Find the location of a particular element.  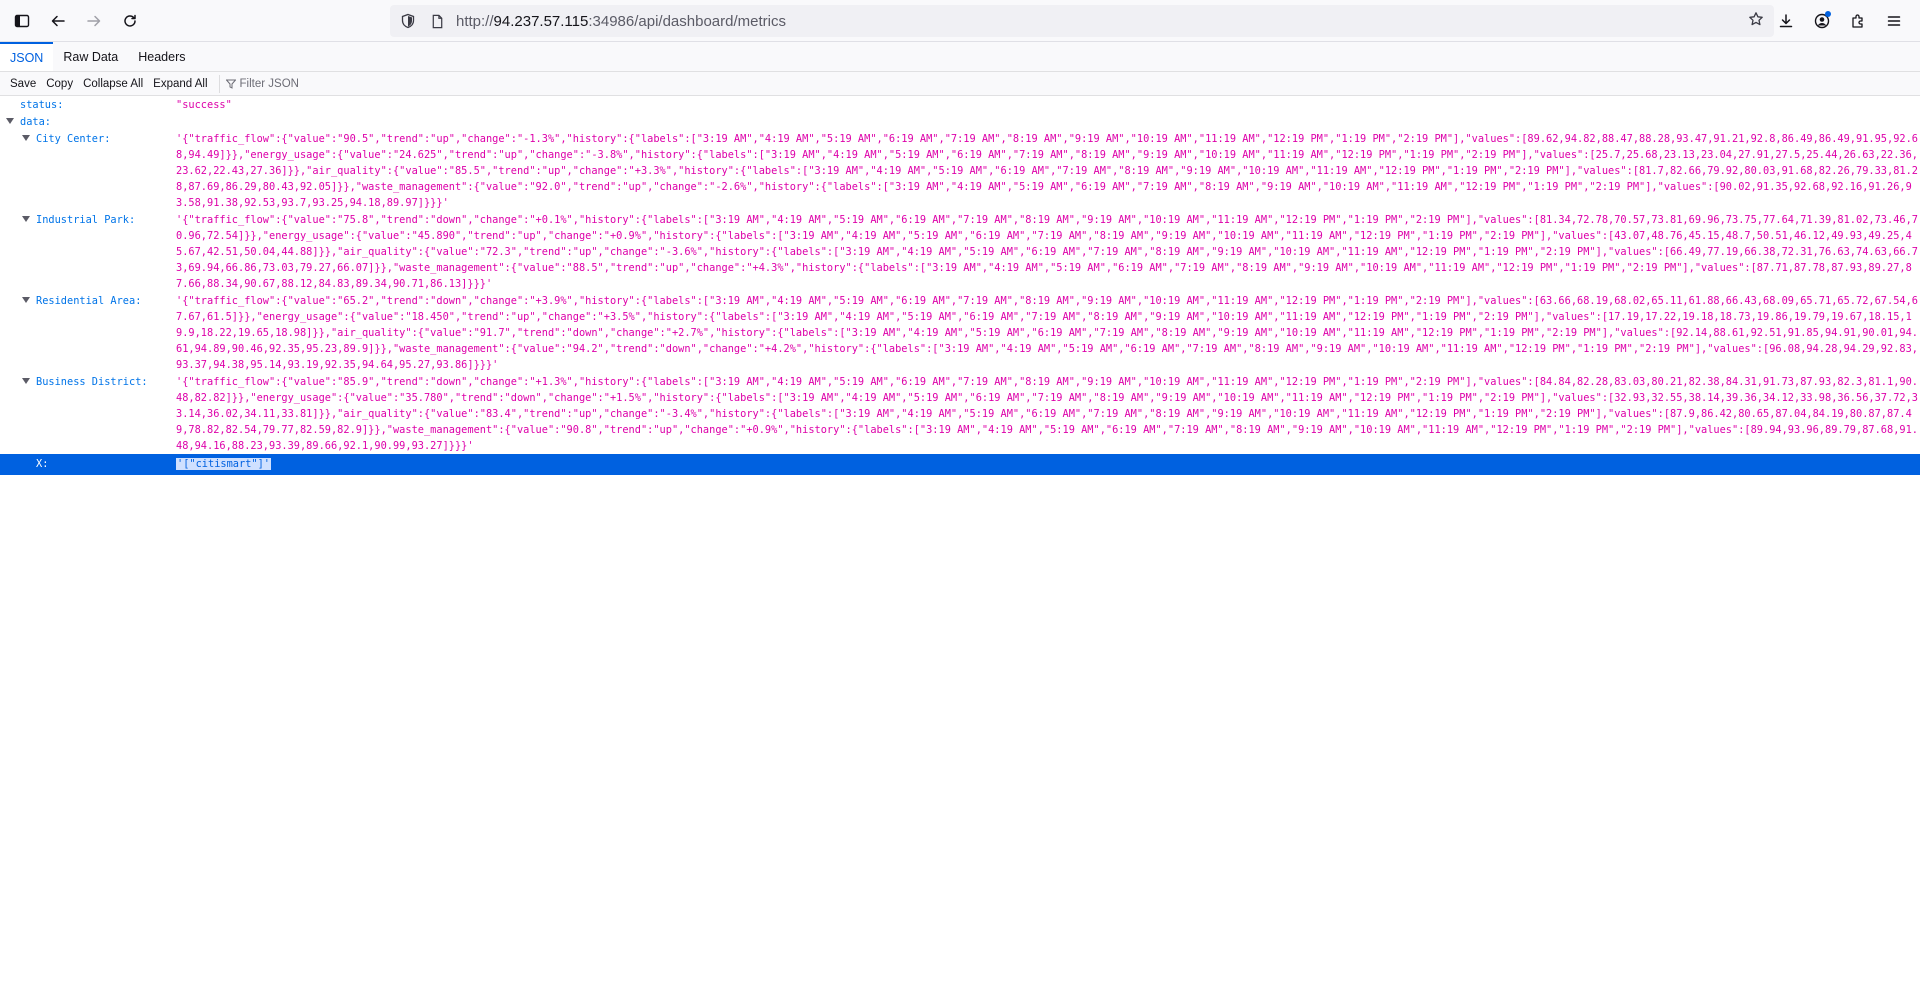

tree-key: status: is located at coordinates (42, 105).